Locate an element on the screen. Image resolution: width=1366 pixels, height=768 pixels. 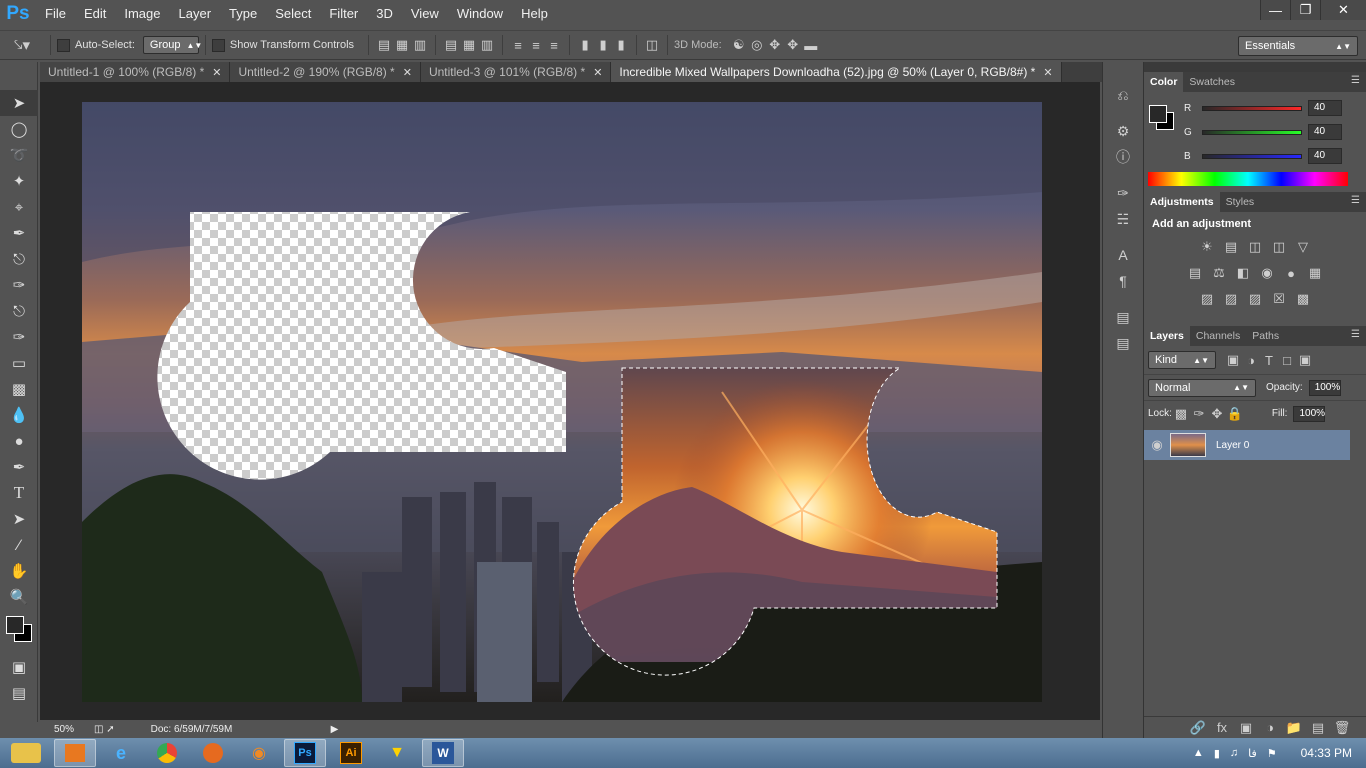
tab-channels: Channels is located at coordinates (1218, 336).